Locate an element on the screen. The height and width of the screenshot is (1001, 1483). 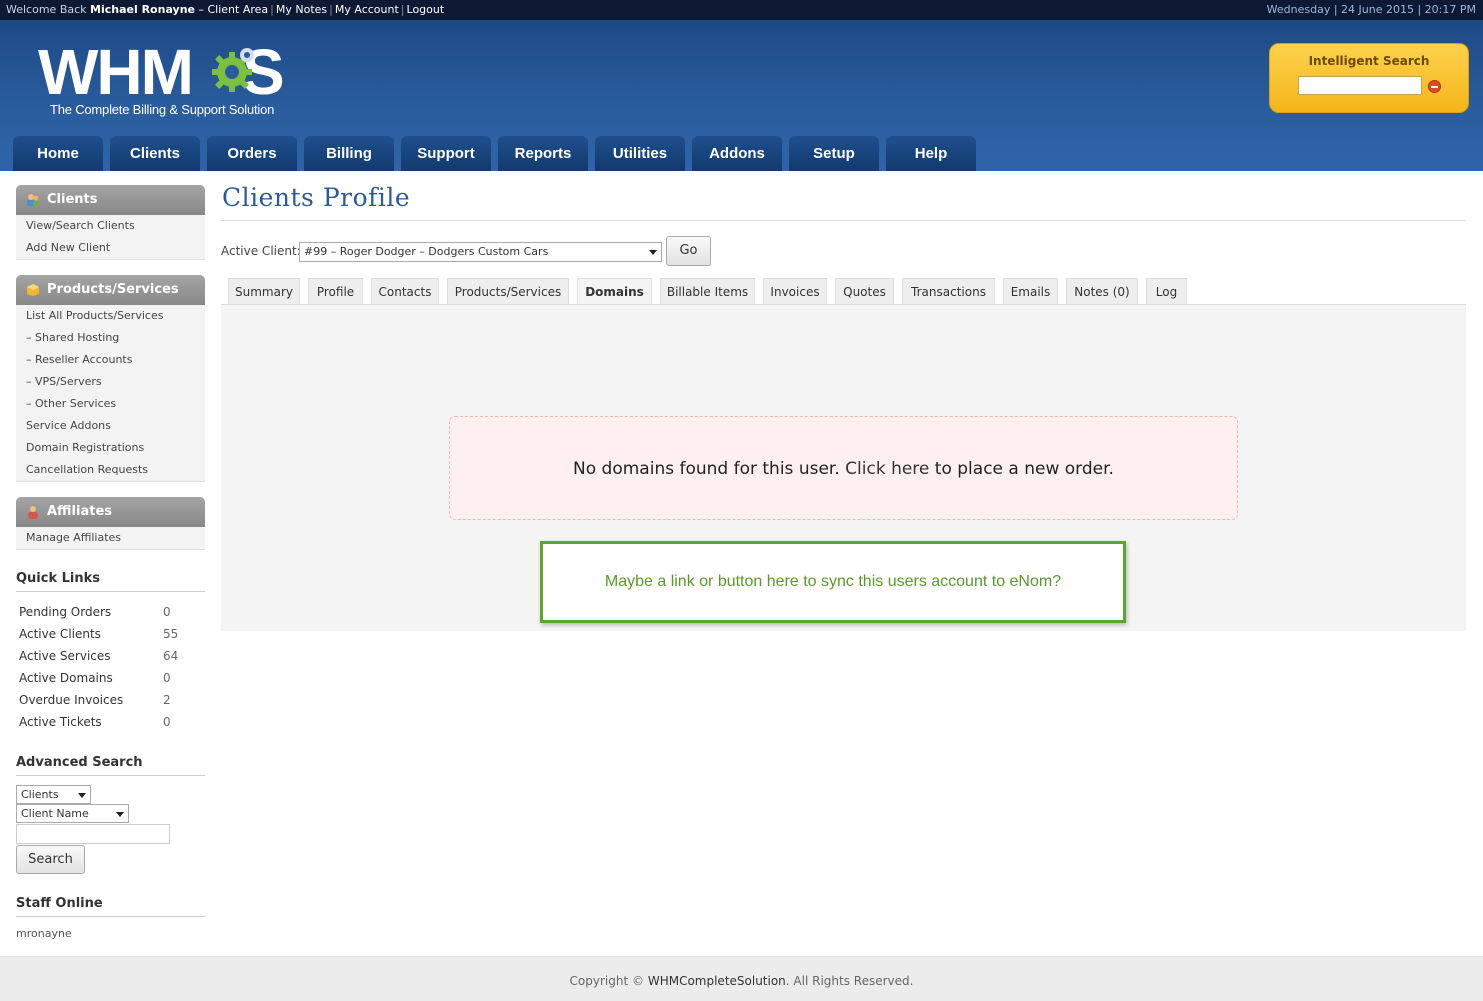
tab-domains: Domains is located at coordinates (614, 291).